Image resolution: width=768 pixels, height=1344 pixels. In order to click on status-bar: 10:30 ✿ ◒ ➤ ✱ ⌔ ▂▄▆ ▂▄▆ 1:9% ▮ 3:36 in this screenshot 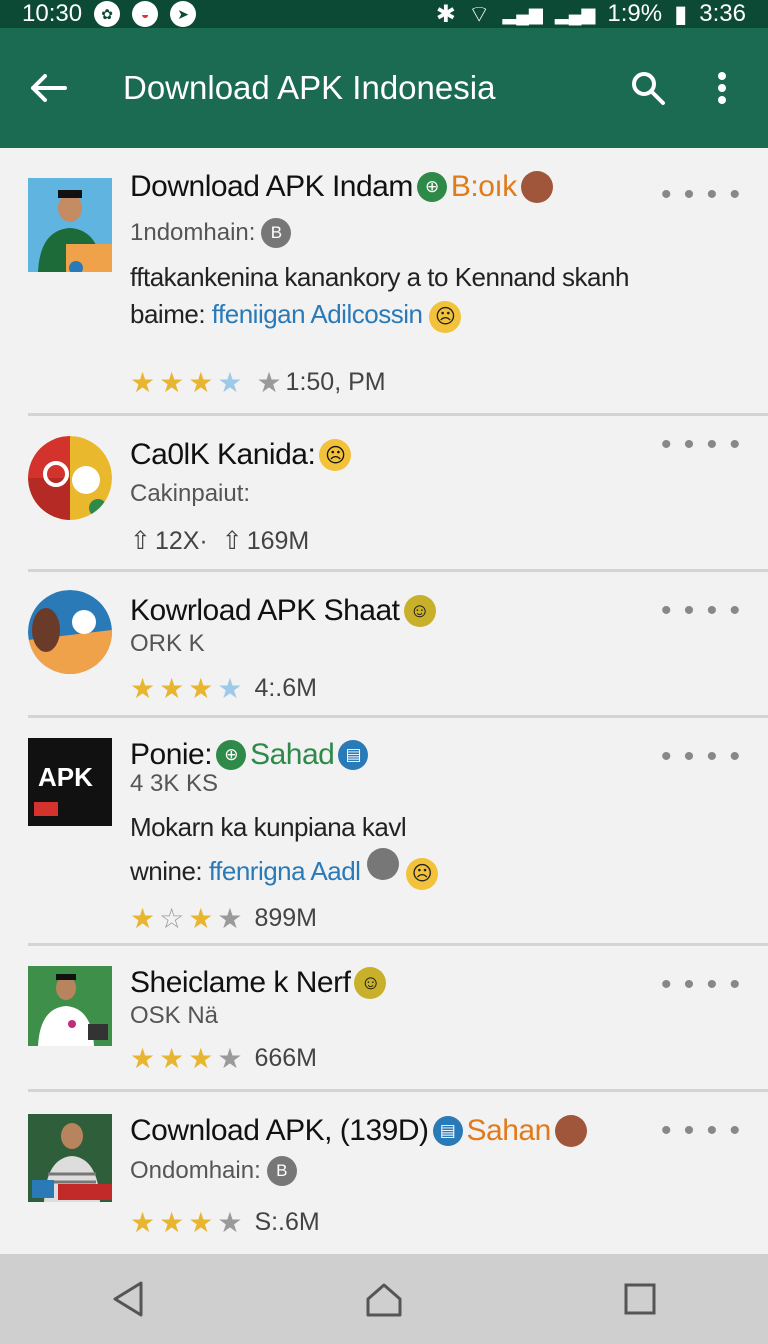, I will do `click(384, 14)`.